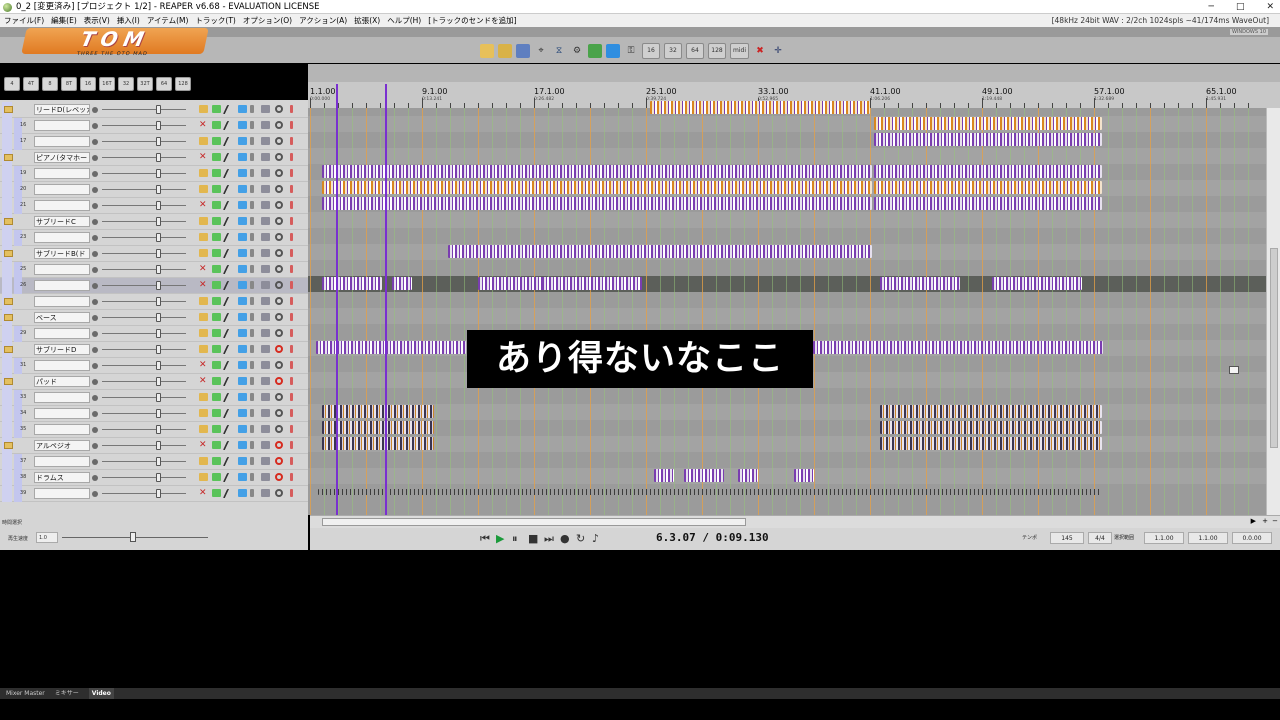 The height and width of the screenshot is (720, 1280). What do you see at coordinates (62, 445) in the screenshot?
I see `track-name-field: アルペジオ` at bounding box center [62, 445].